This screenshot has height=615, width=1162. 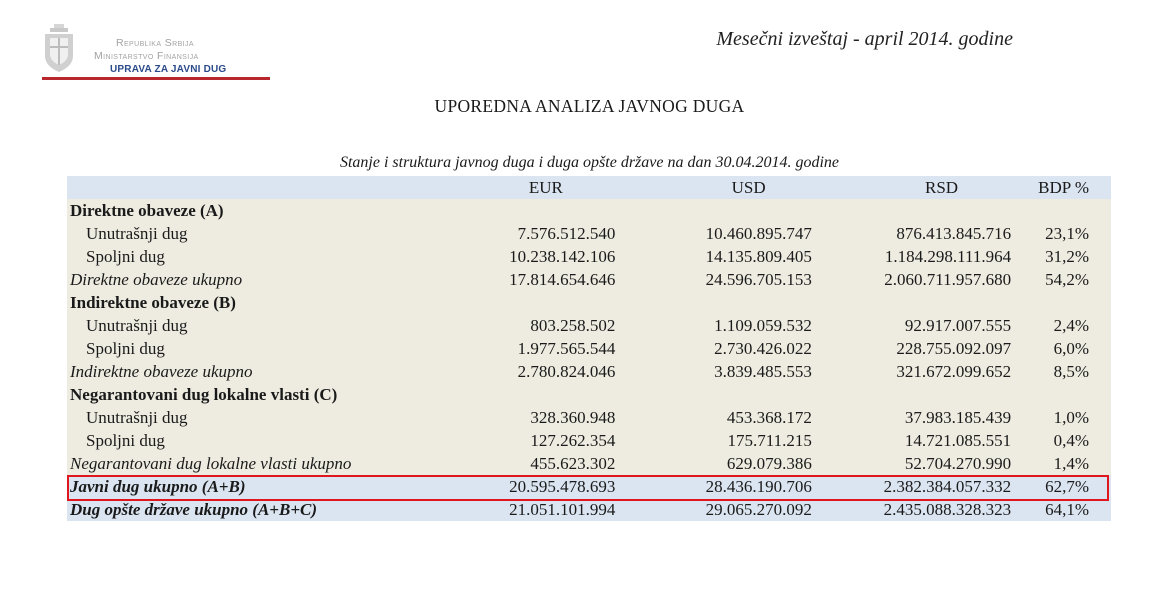 What do you see at coordinates (954, 233) in the screenshot?
I see `cell-rsd: 876.413.845.716` at bounding box center [954, 233].